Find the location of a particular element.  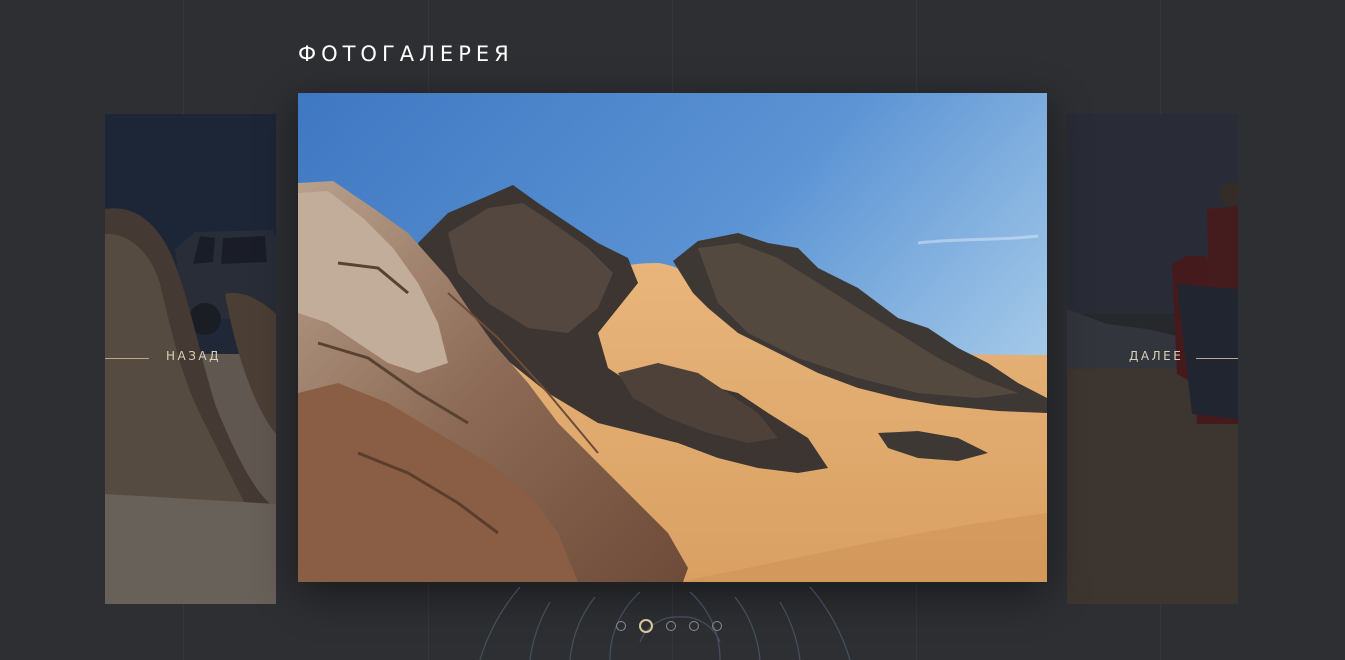

slide-pagination is located at coordinates (669, 626).